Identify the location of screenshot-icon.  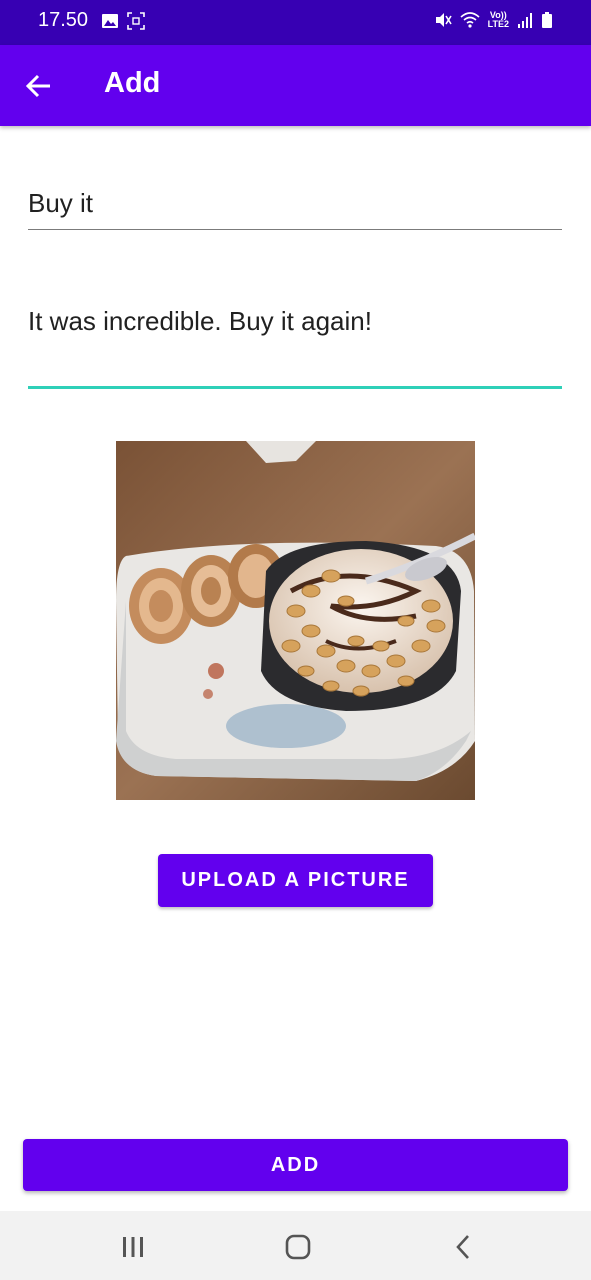
(136, 21).